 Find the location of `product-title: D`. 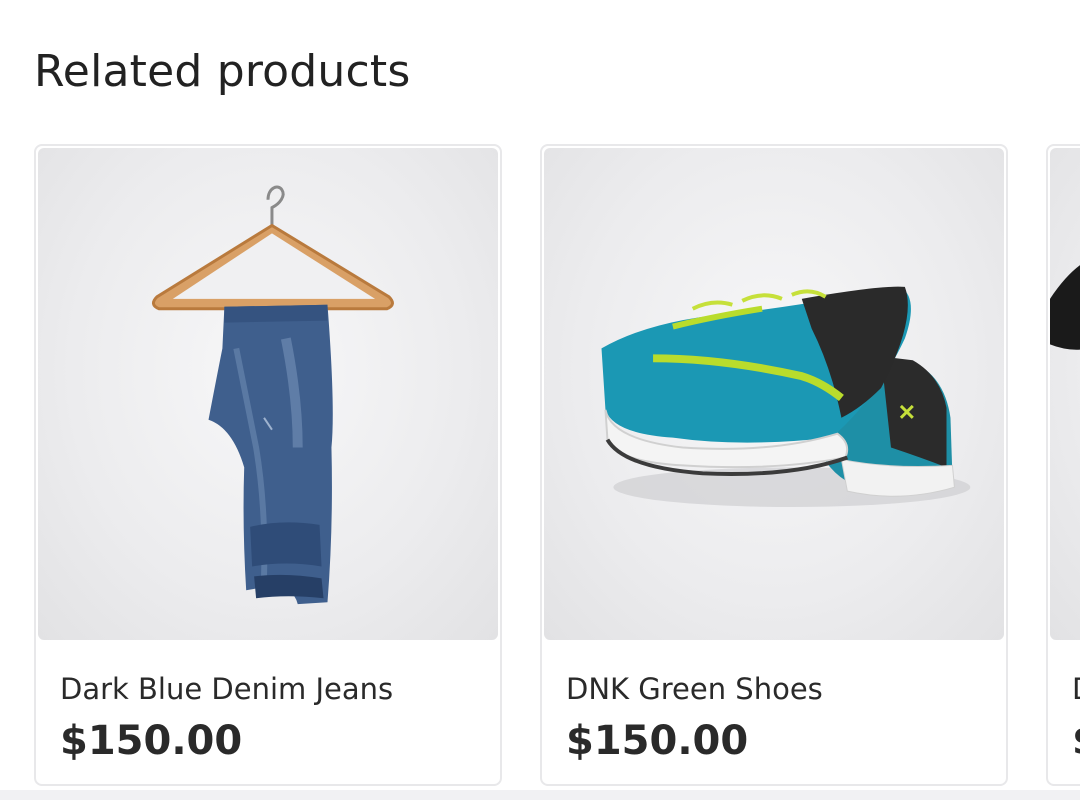

product-title: D is located at coordinates (1076, 689).